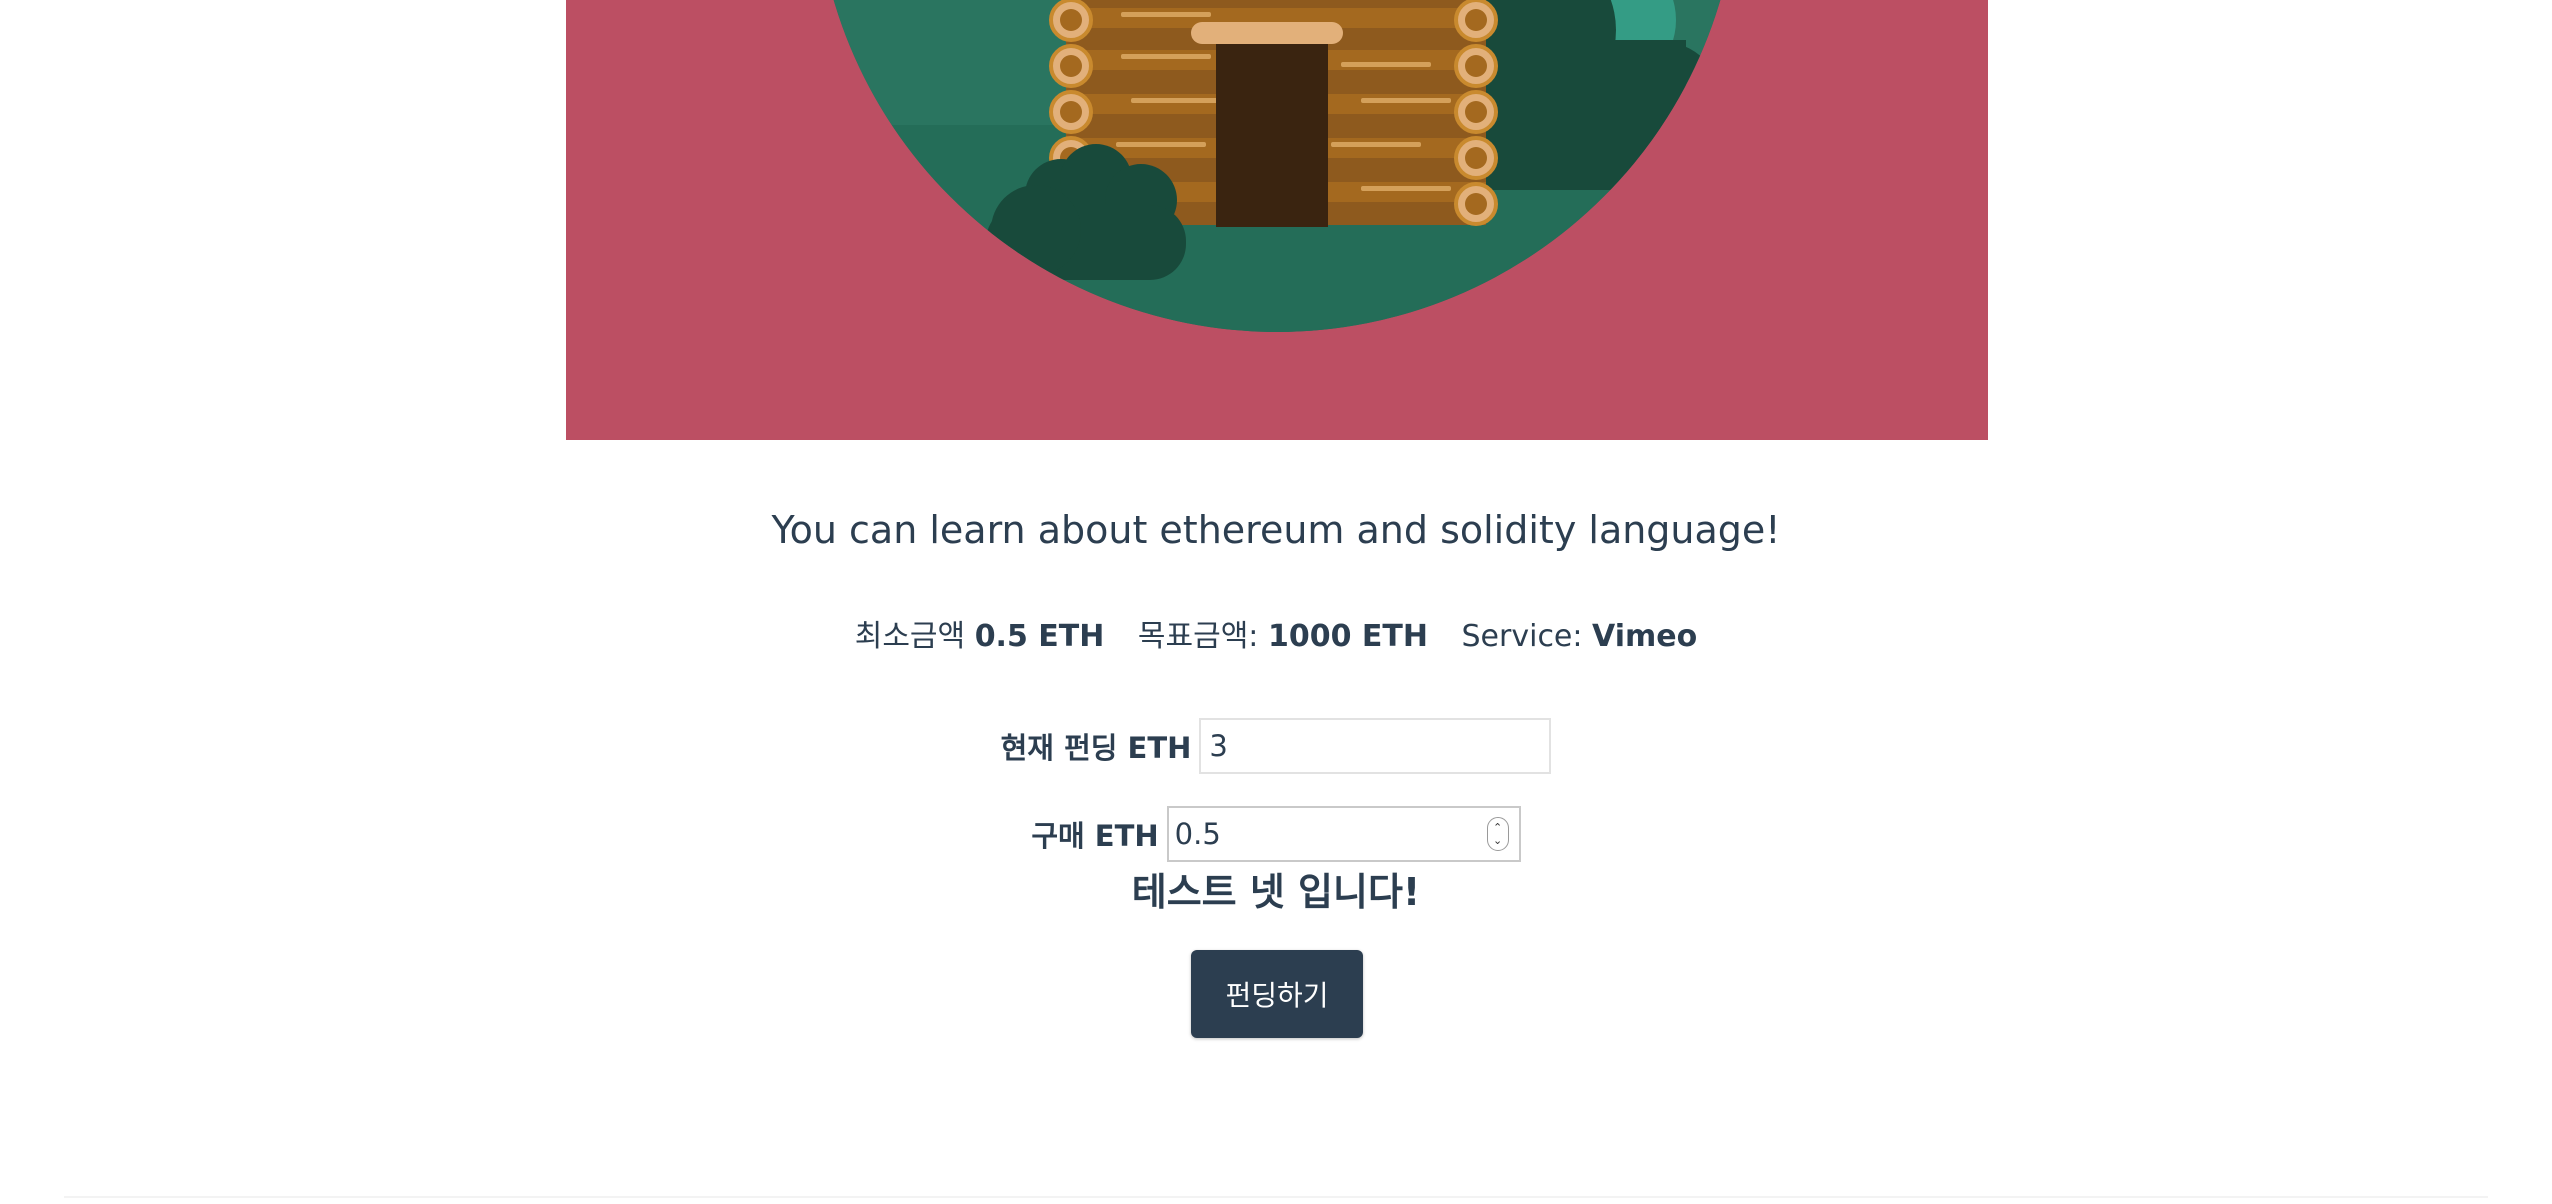 This screenshot has width=2552, height=1204. I want to click on goal-amount-label: 목표금액:, so click(1198, 636).